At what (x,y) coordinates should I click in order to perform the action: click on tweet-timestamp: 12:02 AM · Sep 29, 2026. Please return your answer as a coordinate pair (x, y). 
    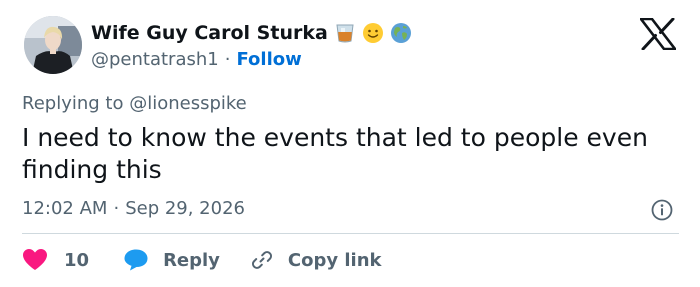
    Looking at the image, I should click on (133, 208).